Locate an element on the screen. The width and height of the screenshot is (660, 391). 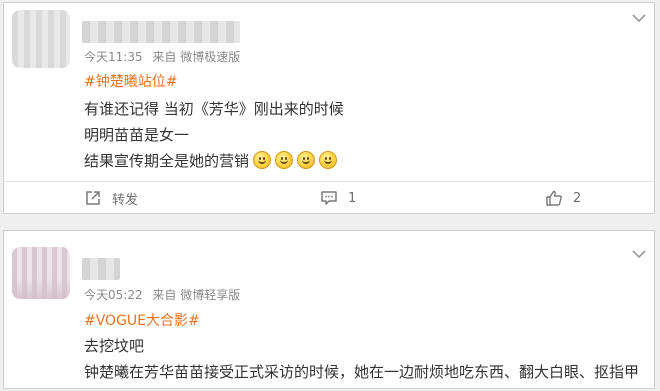
repost-button: 转发 is located at coordinates (111, 198).